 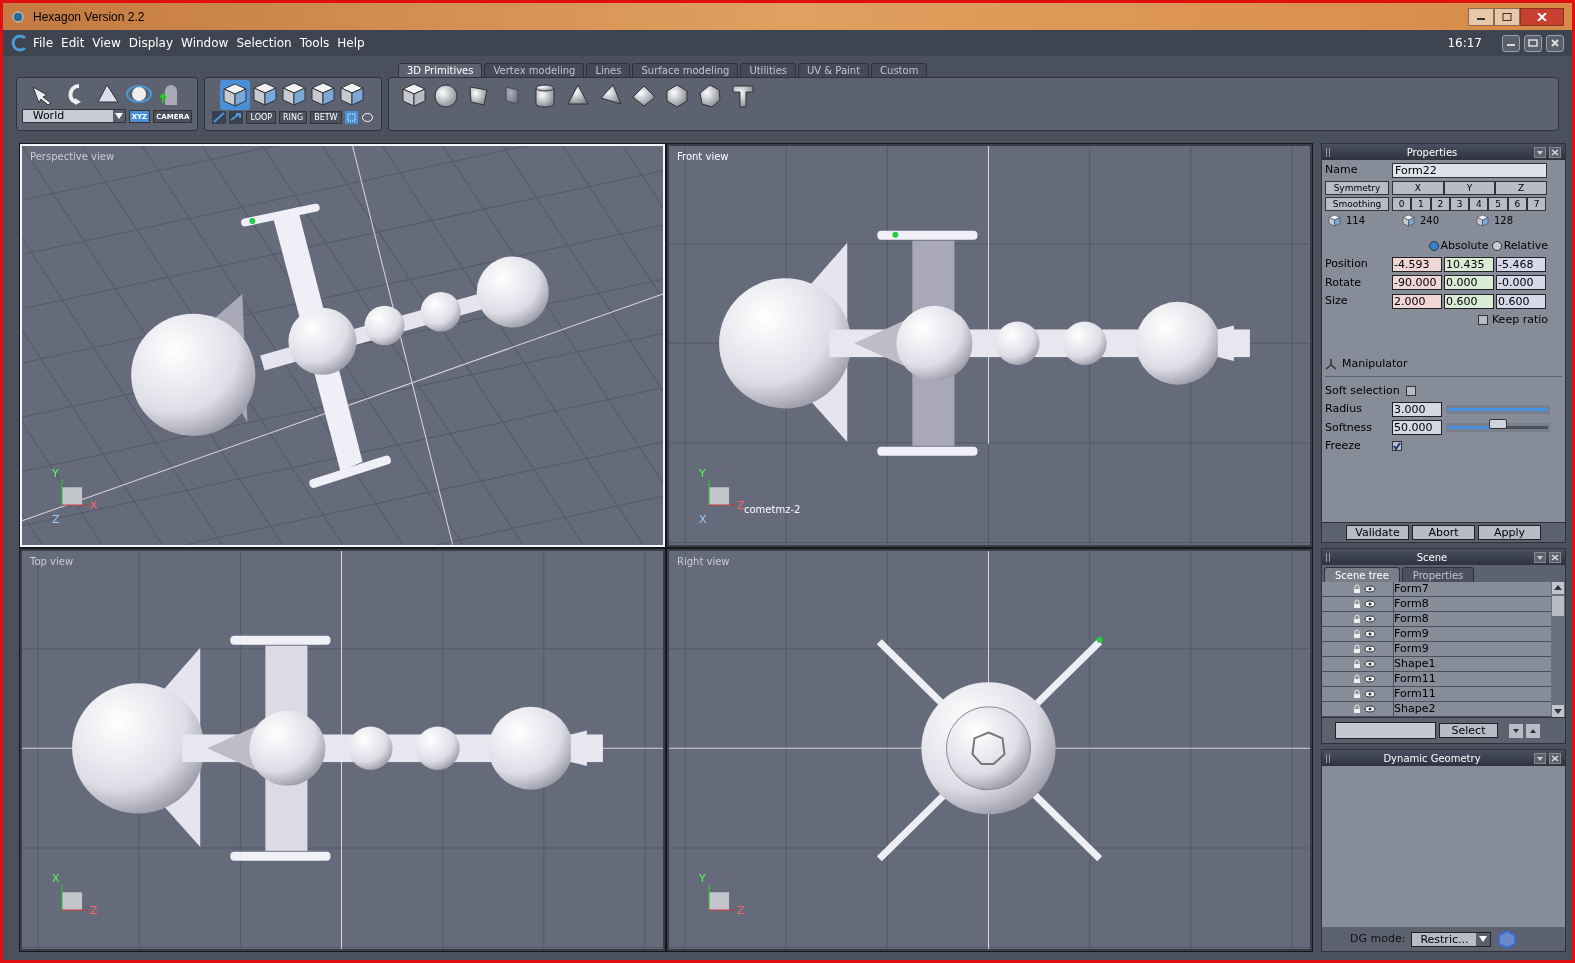 What do you see at coordinates (1421, 203) in the screenshot?
I see `smoothing-level-button: 1` at bounding box center [1421, 203].